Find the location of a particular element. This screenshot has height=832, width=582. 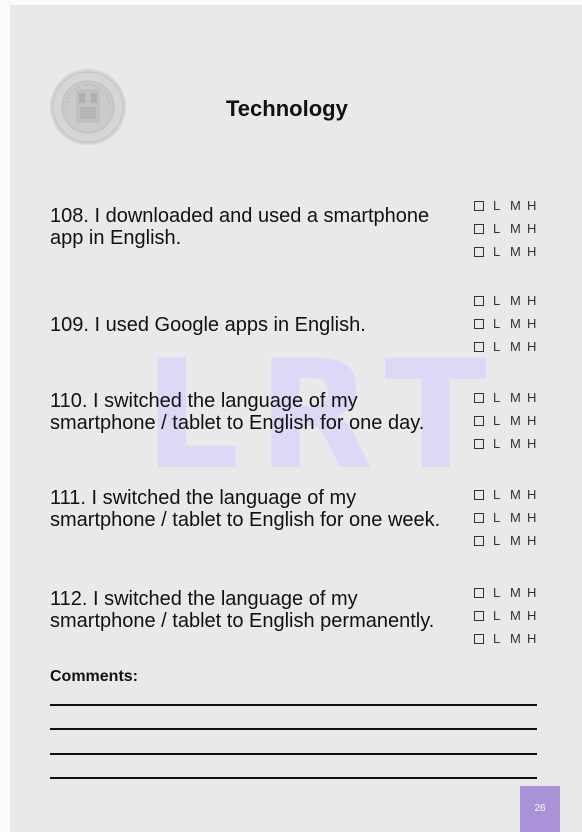

page-number-badge: 26 is located at coordinates (540, 809).